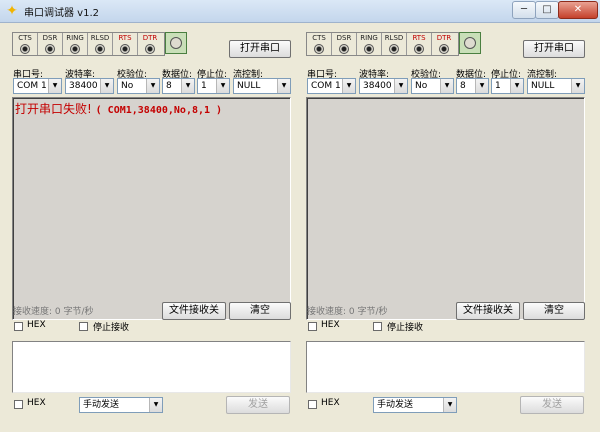  What do you see at coordinates (421, 86) in the screenshot?
I see `parity-value: No` at bounding box center [421, 86].